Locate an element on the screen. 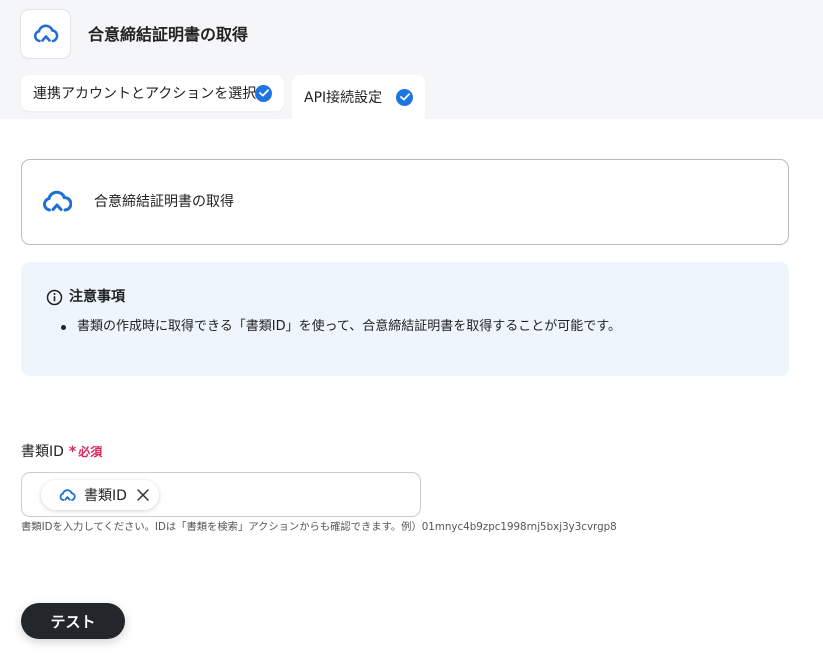 Image resolution: width=823 pixels, height=664 pixels. test-button: テスト is located at coordinates (73, 621).